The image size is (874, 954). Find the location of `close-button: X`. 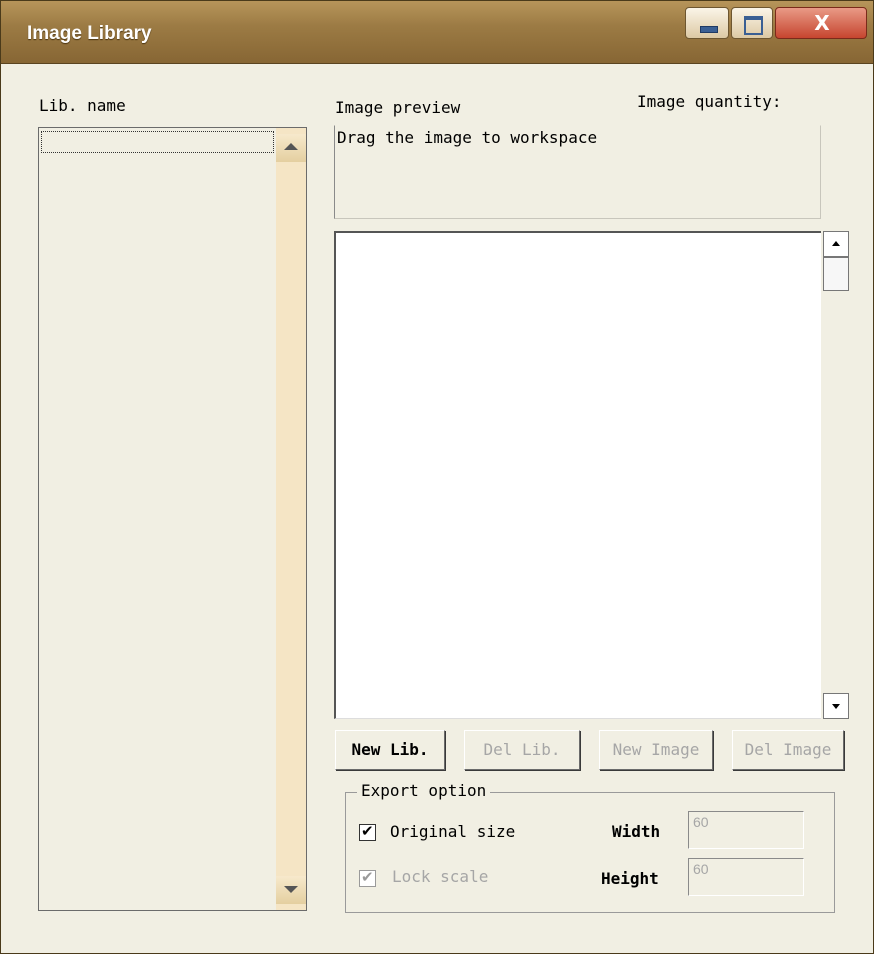

close-button: X is located at coordinates (821, 23).